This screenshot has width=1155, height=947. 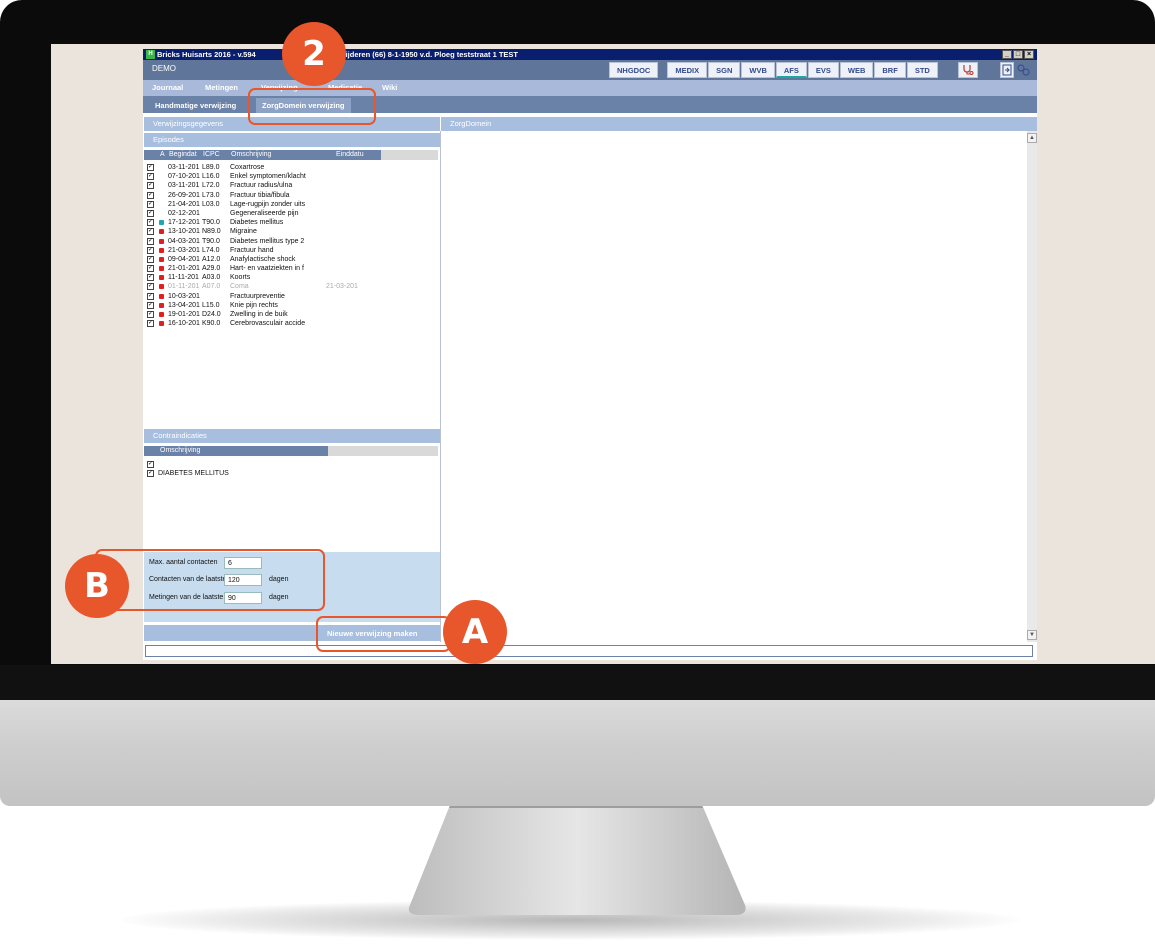 I want to click on nav-wiki: Wiki, so click(x=389, y=87).